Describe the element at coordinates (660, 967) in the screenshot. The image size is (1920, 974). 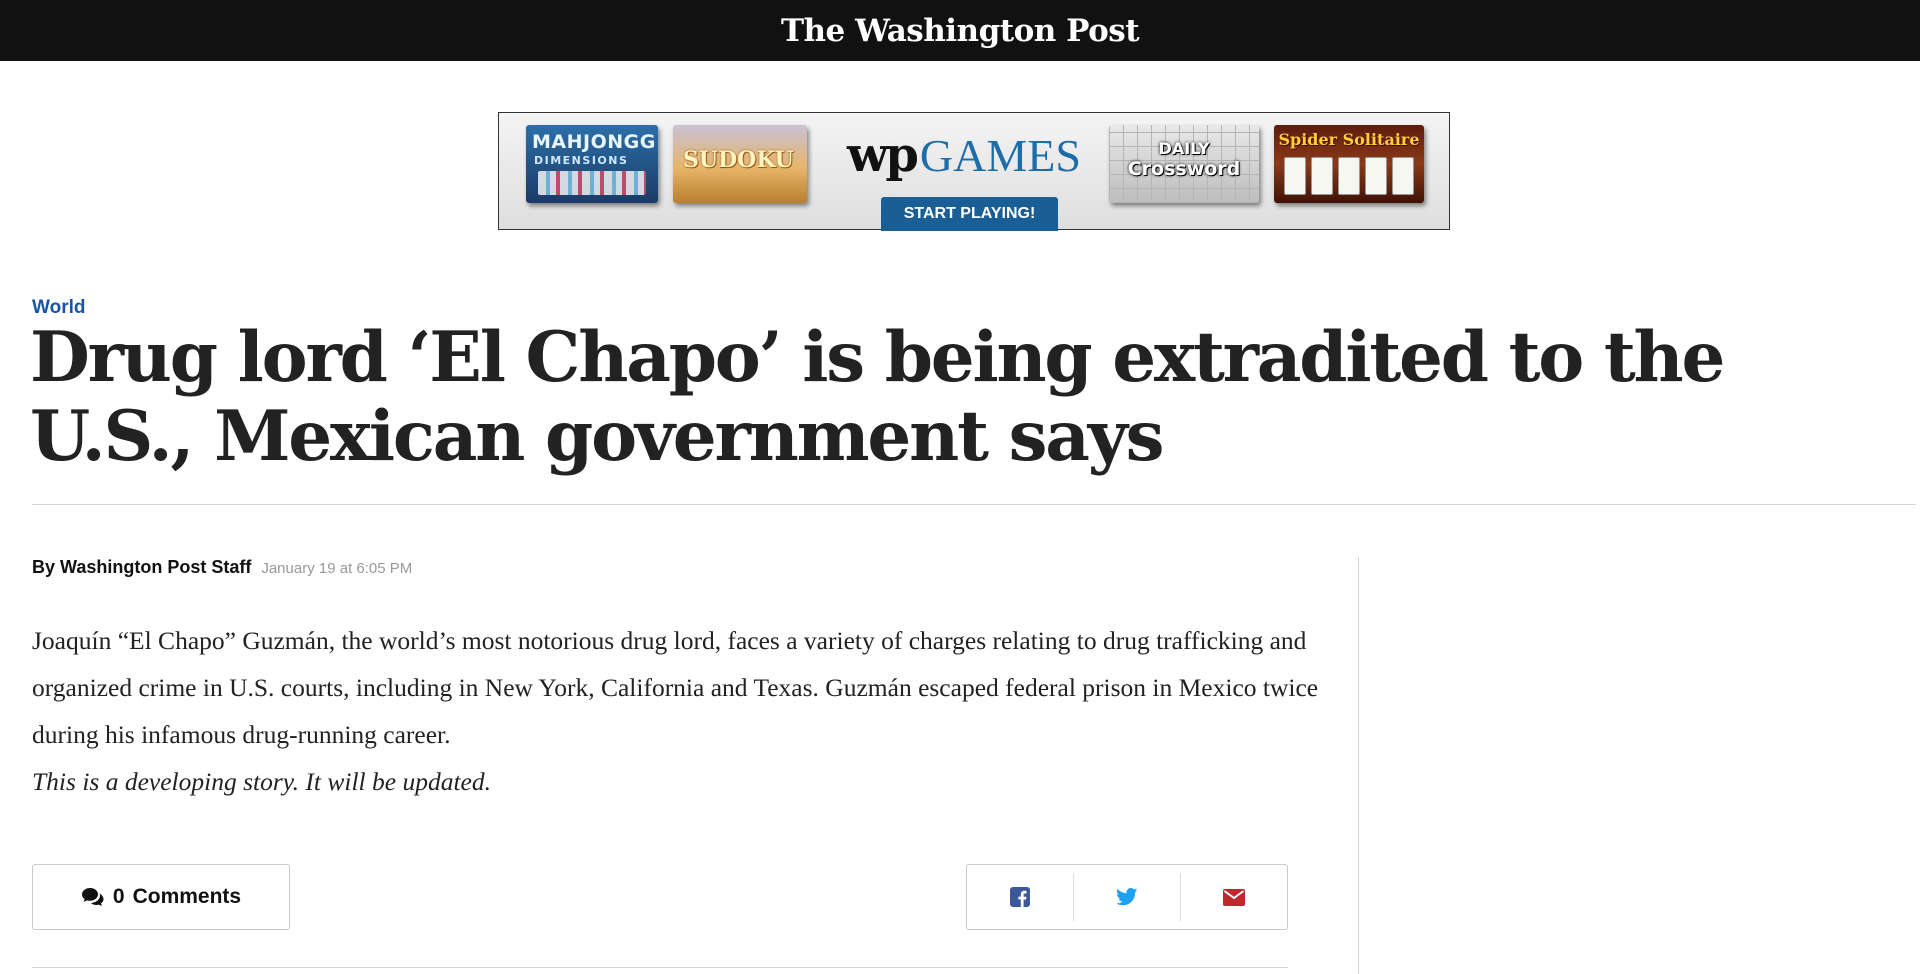
I see `actions-divider` at that location.